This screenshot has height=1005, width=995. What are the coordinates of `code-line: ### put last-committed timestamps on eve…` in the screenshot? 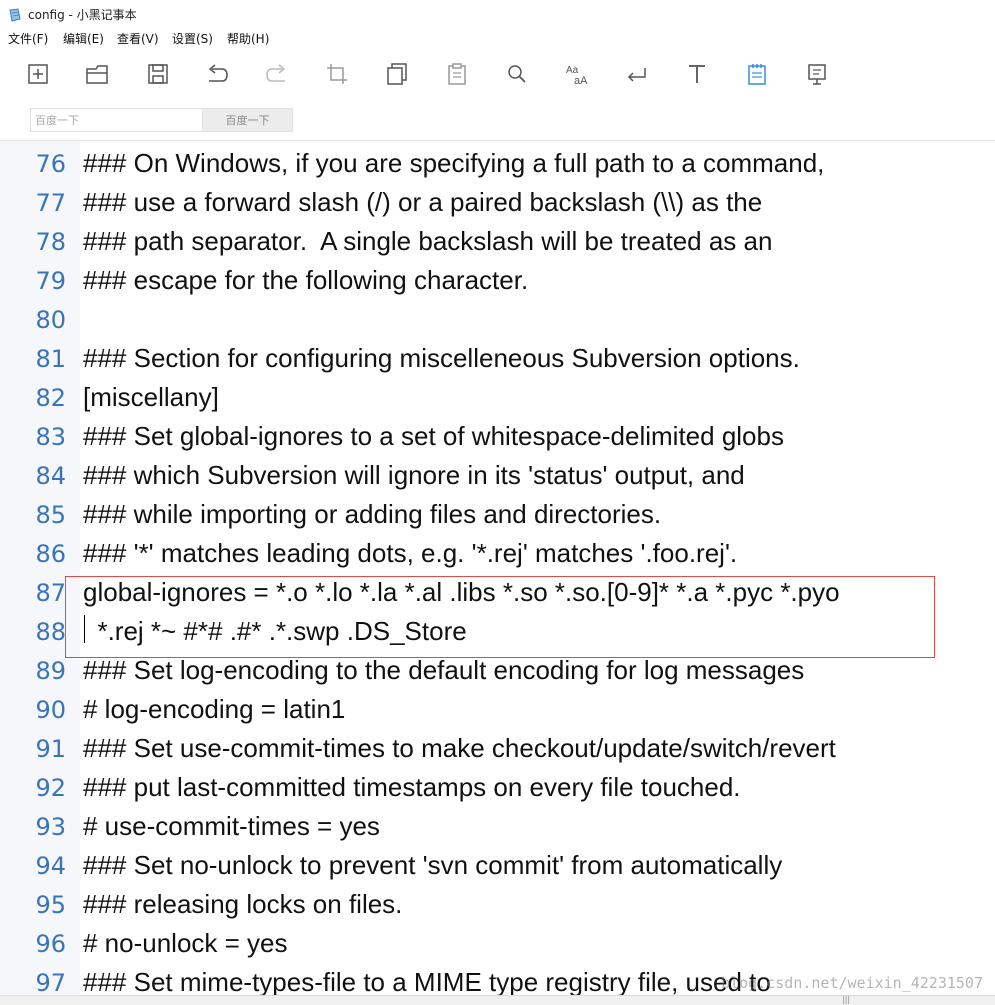 It's located at (412, 787).